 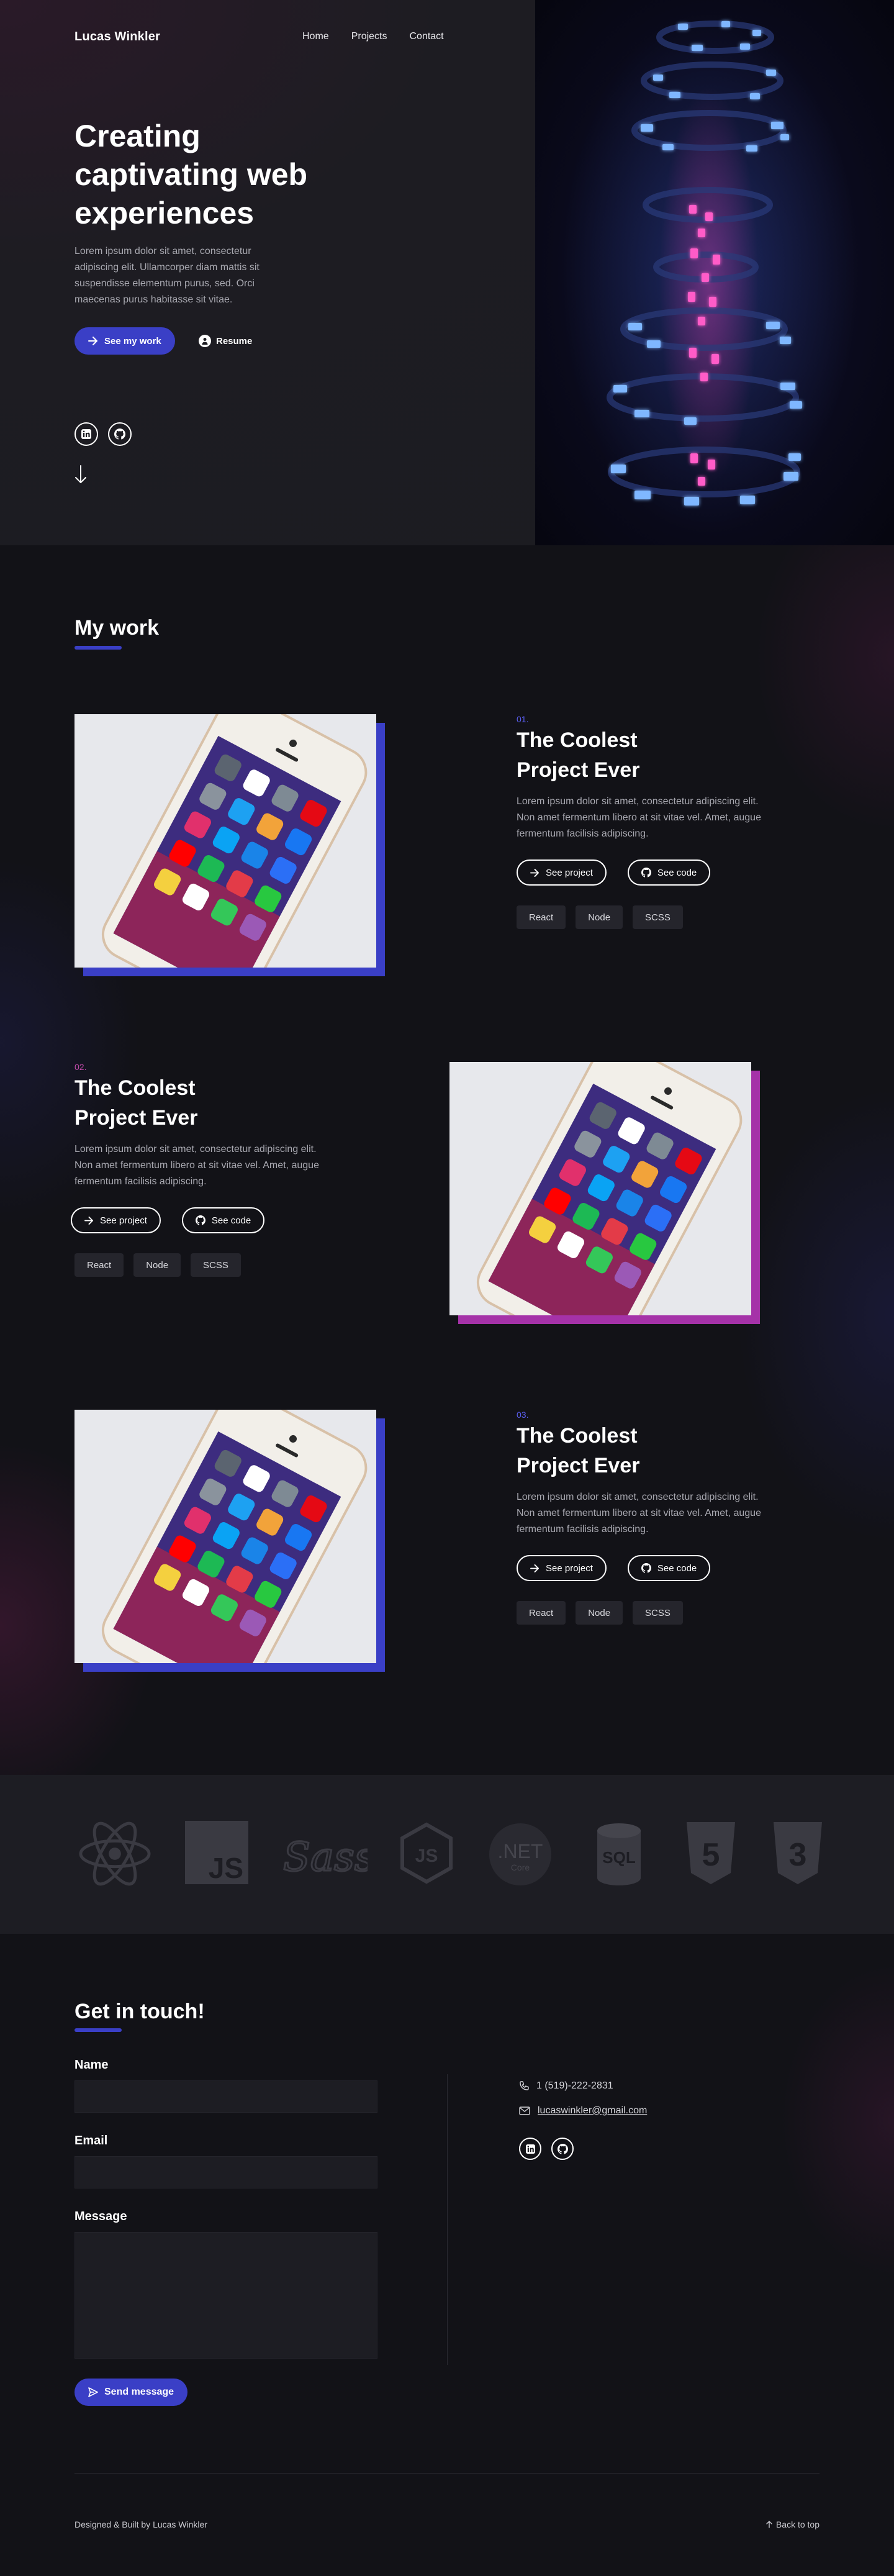 I want to click on resume-label: Resume, so click(x=234, y=341).